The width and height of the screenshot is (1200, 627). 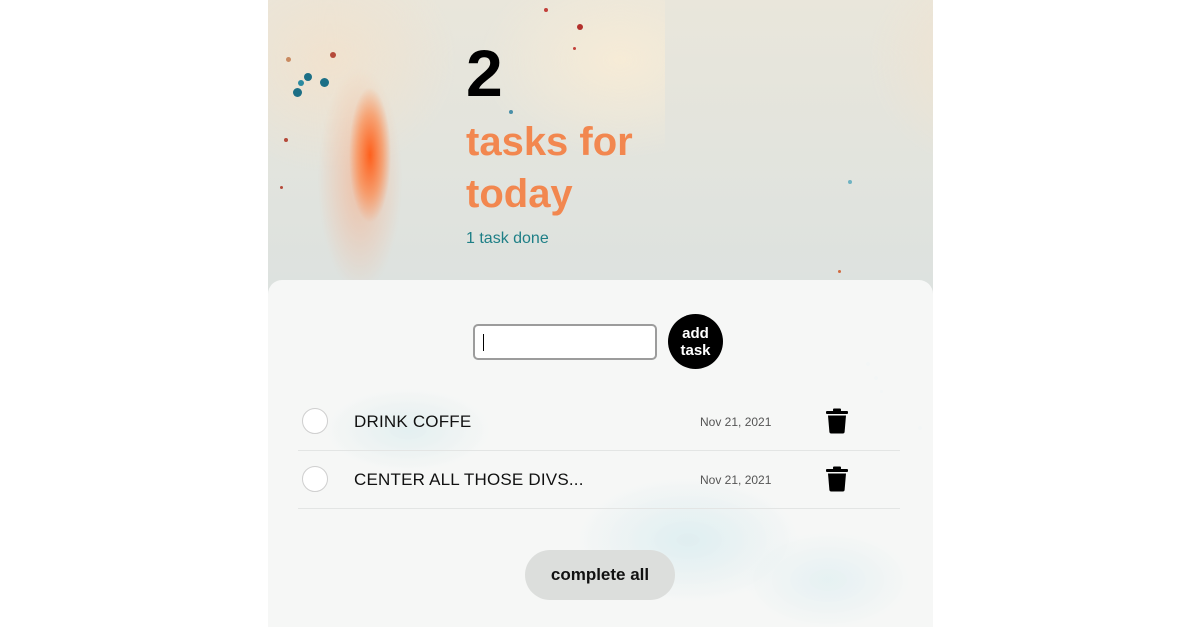 I want to click on task-row: CENTER ALL THOSE DIVS... Nov 21, 2021, so click(x=599, y=480).